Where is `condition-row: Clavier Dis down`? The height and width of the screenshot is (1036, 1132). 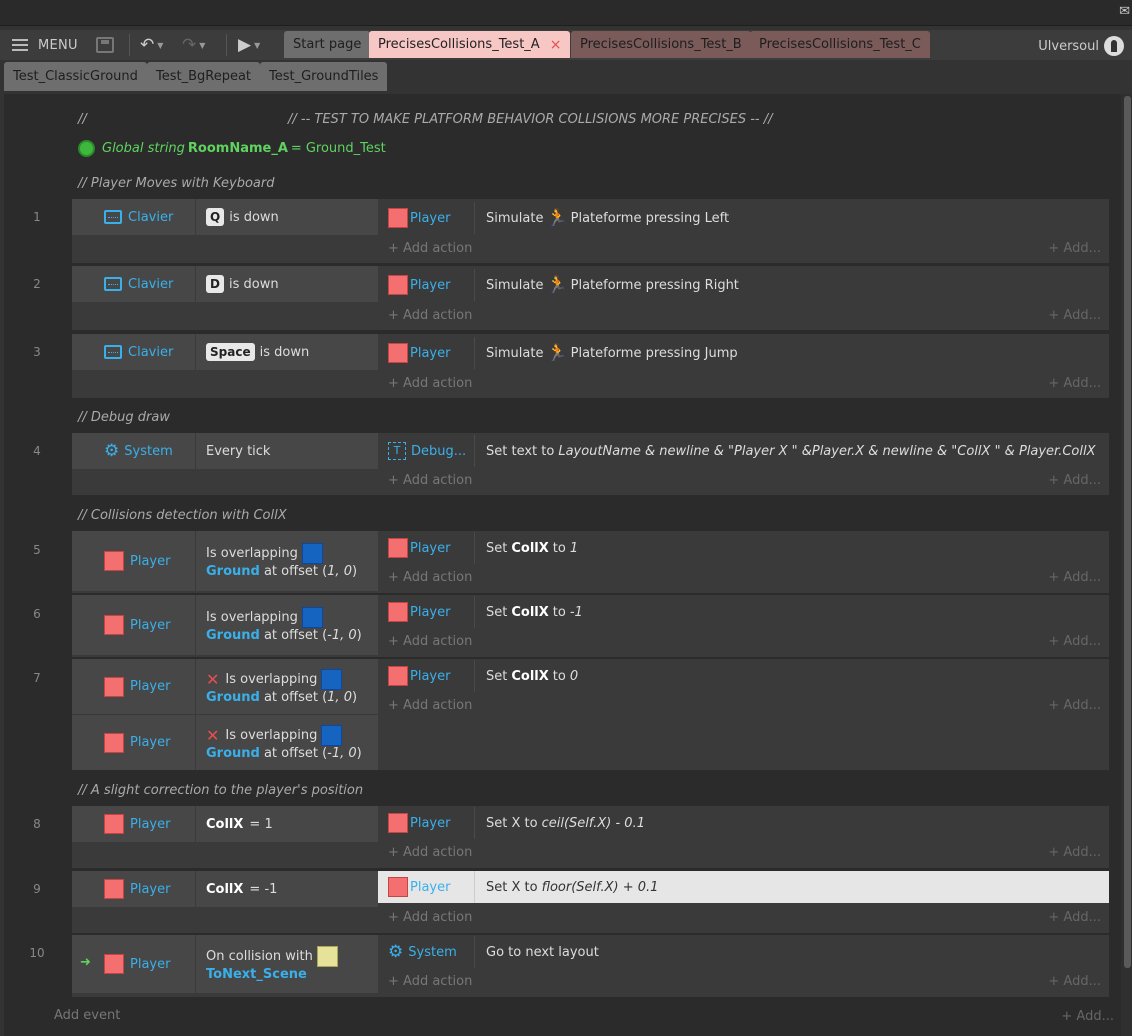 condition-row: Clavier Dis down is located at coordinates (225, 284).